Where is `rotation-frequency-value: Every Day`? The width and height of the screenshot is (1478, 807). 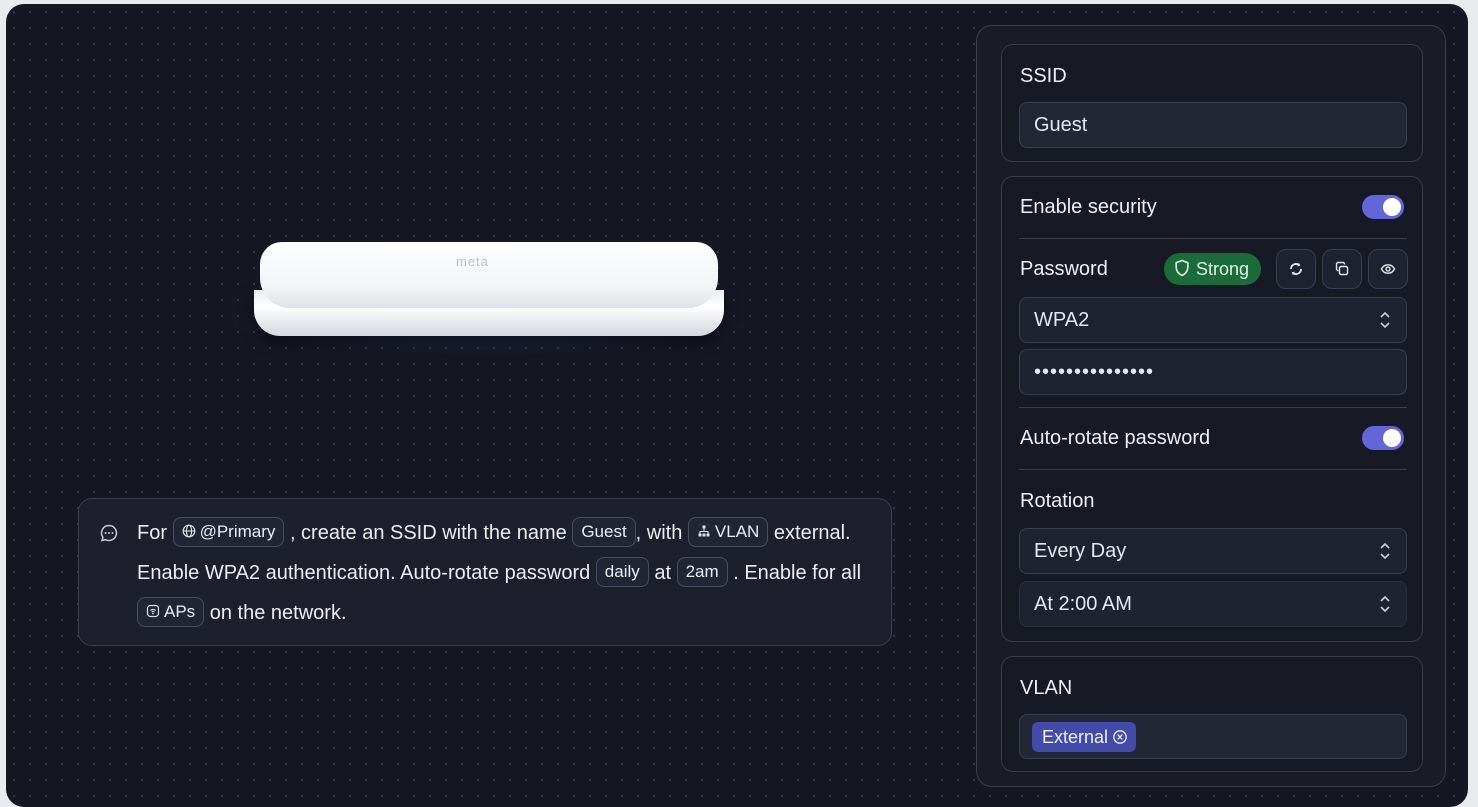
rotation-frequency-value: Every Day is located at coordinates (1080, 551).